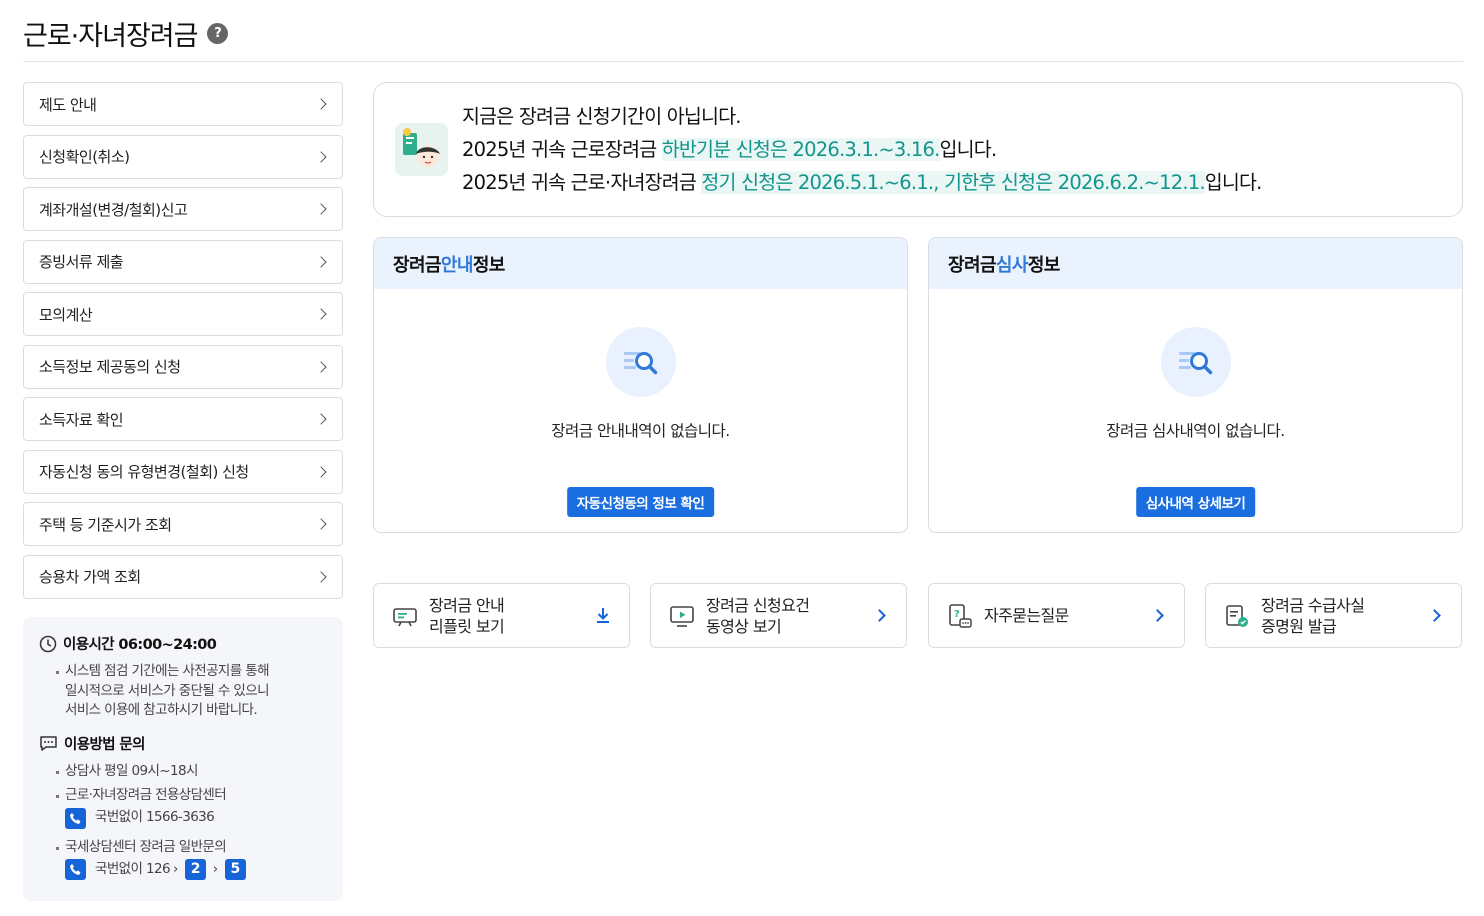  What do you see at coordinates (183, 314) in the screenshot?
I see `sidebar-item-simulation: 모의계산` at bounding box center [183, 314].